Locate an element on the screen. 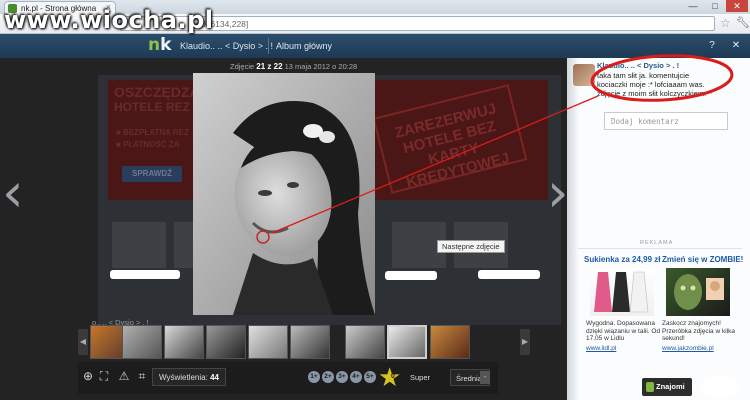  highlight-ellipse is located at coordinates (662, 78).